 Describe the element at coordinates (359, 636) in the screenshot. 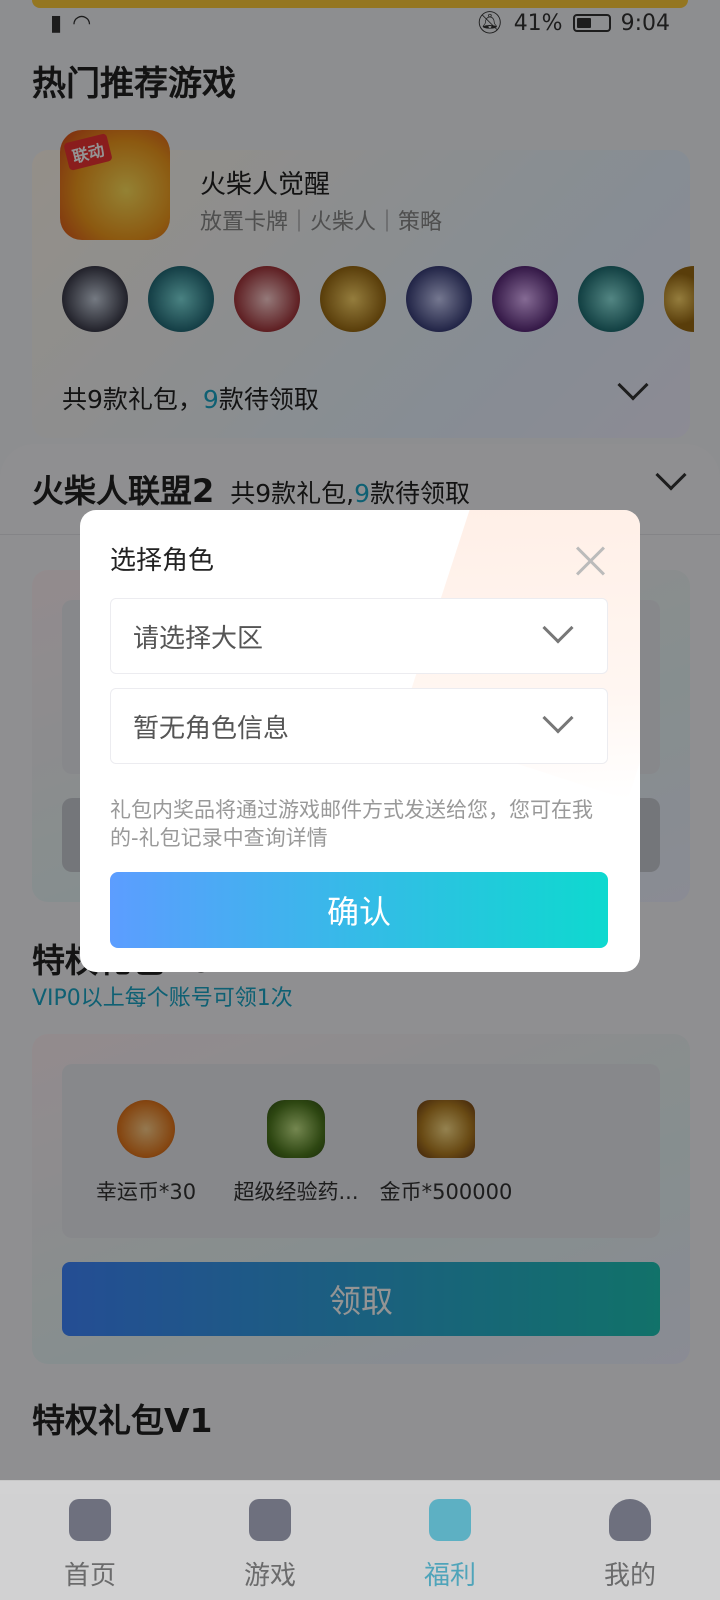

I see `region-select: 请选择大区` at that location.